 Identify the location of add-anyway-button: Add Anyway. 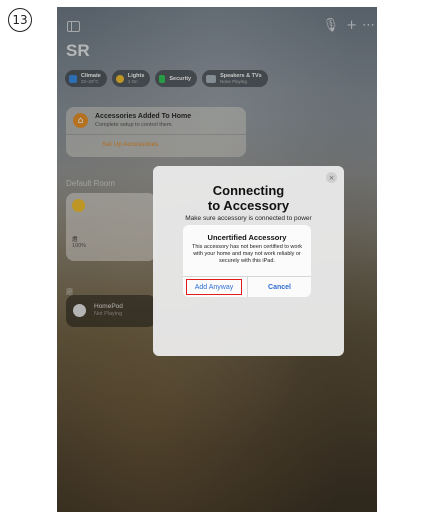
(214, 287).